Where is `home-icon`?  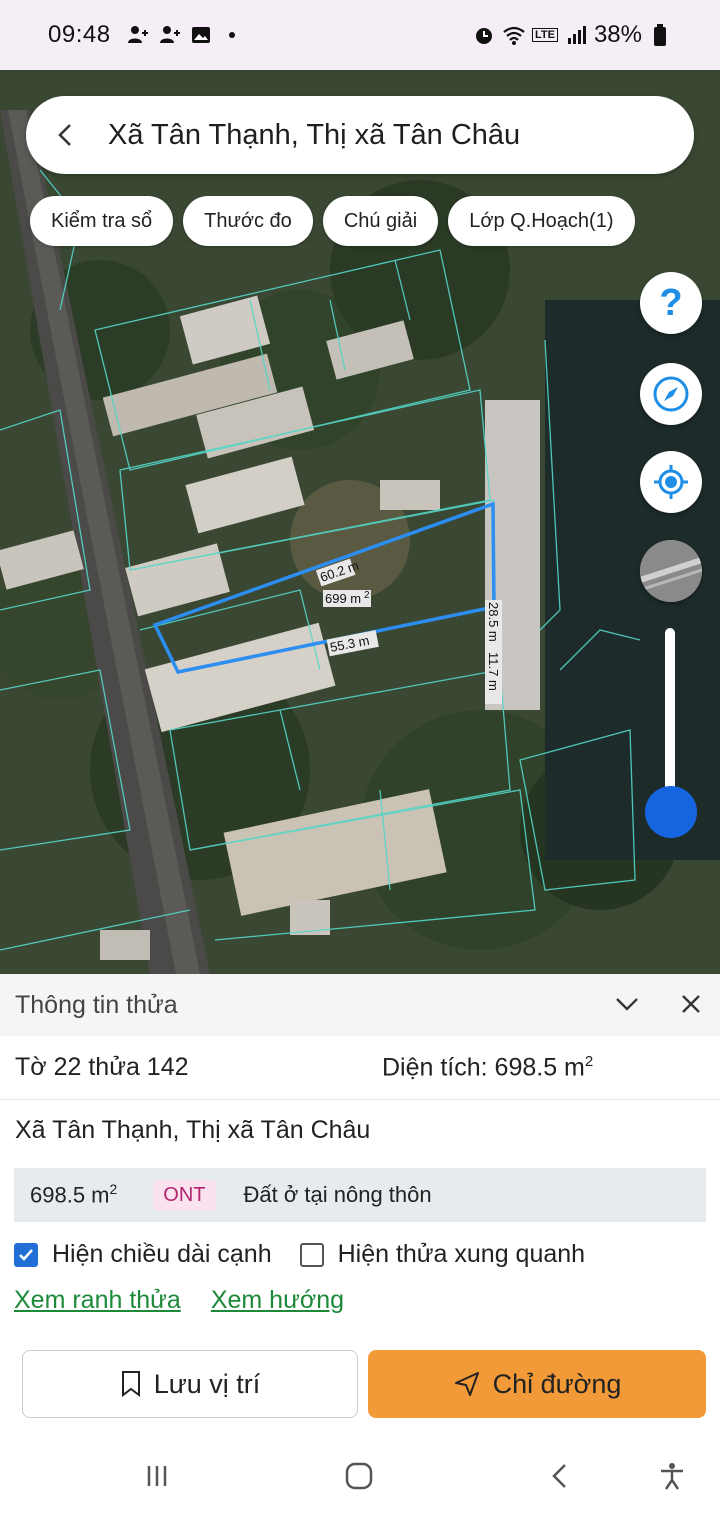
home-icon is located at coordinates (359, 1476).